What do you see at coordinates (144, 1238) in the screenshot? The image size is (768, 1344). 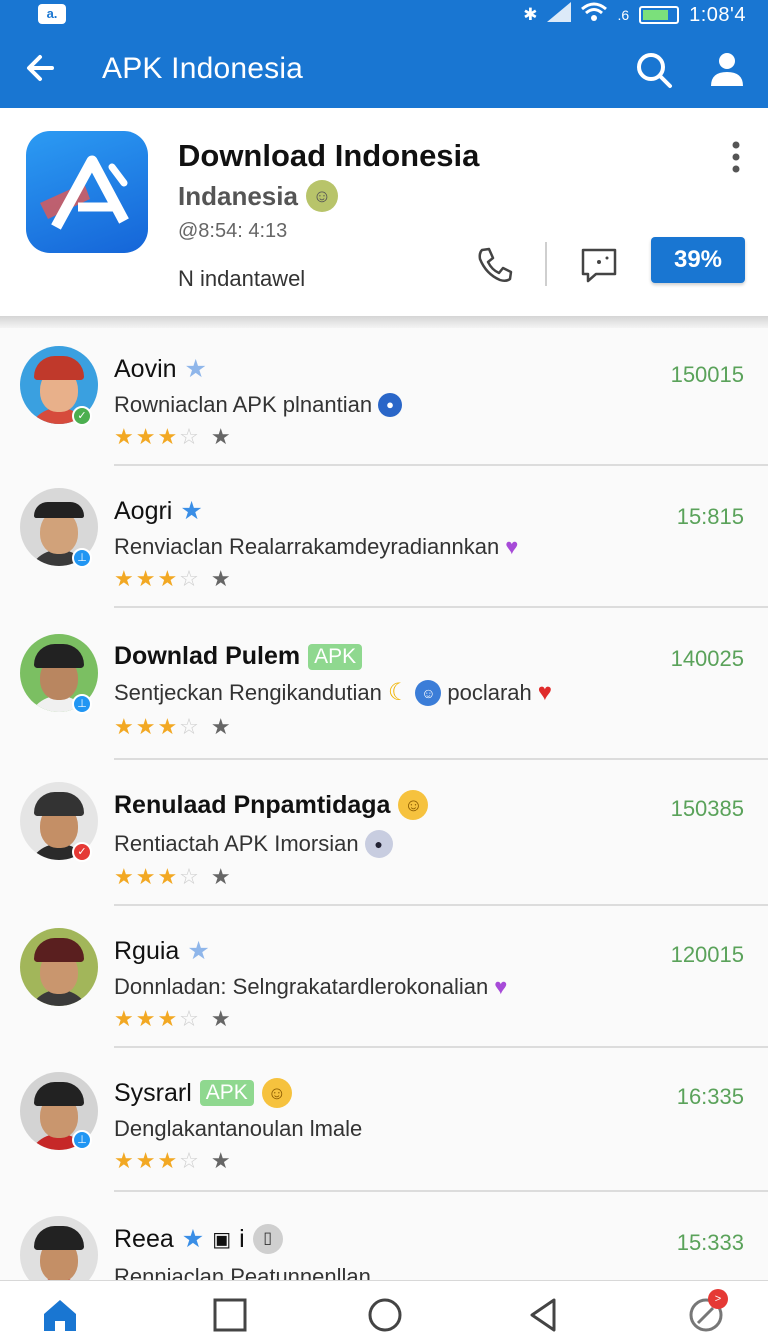 I see `item-name: Reea` at bounding box center [144, 1238].